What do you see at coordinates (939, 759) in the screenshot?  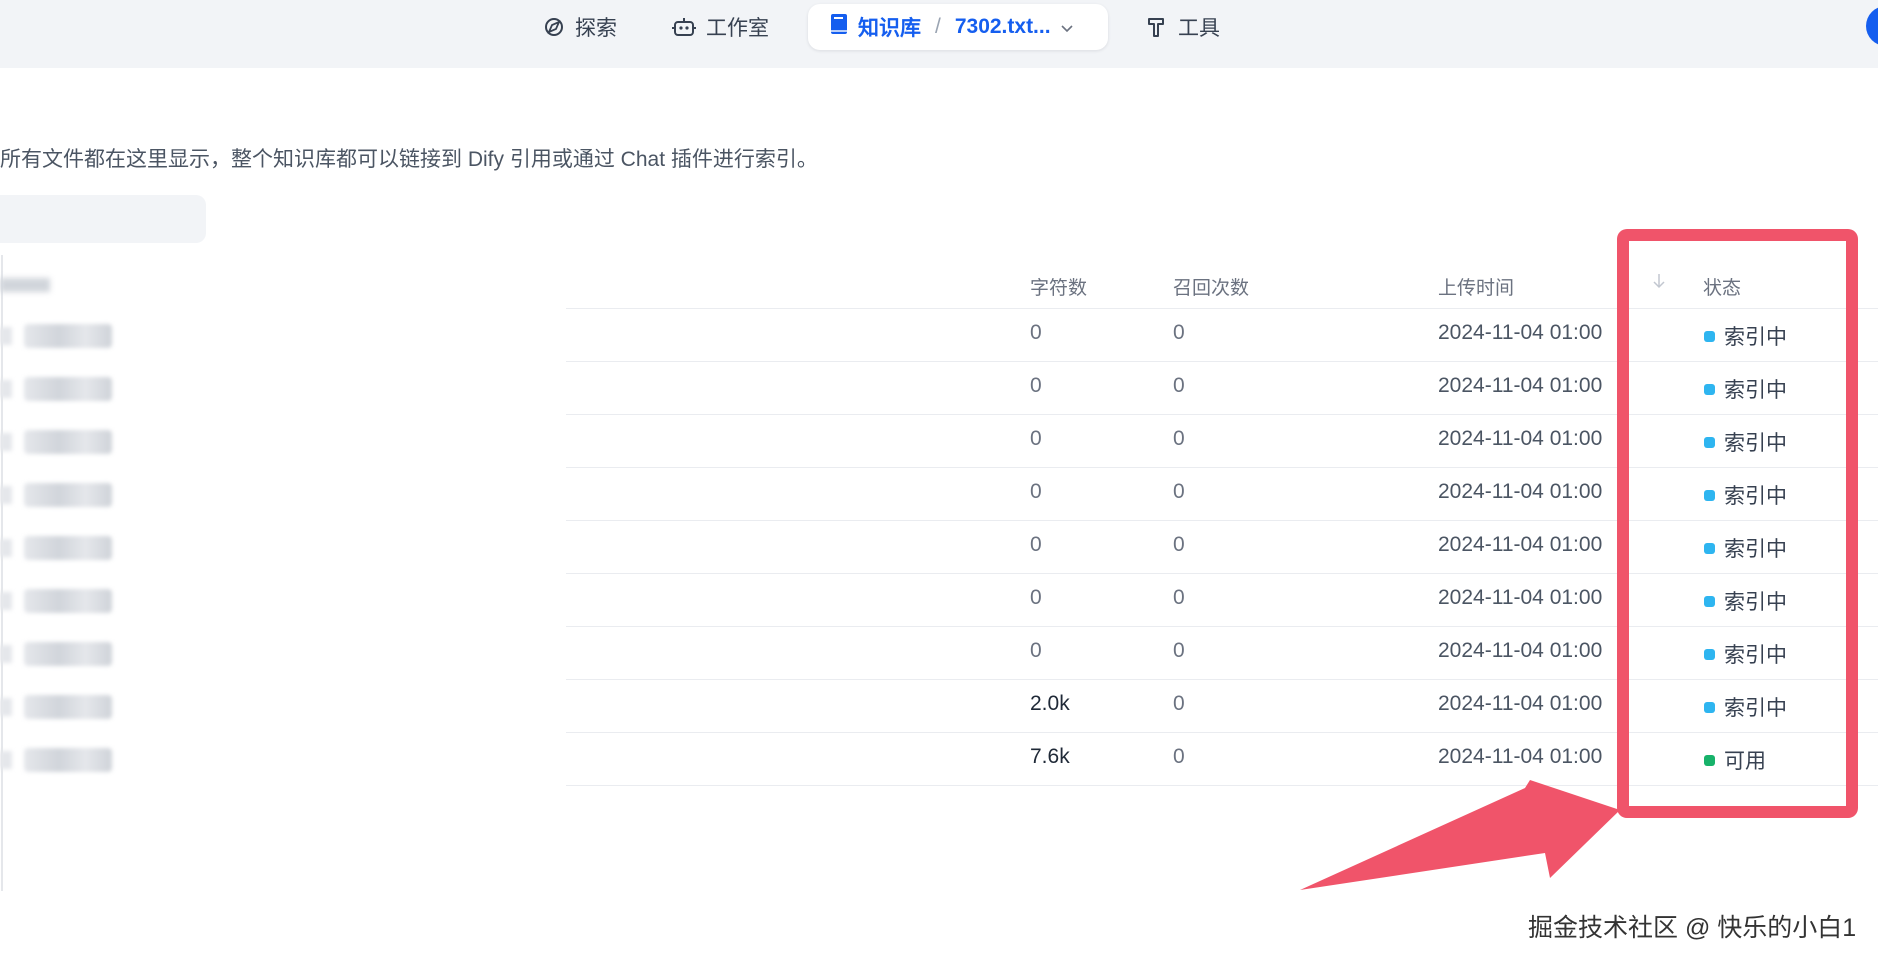 I see `table-row: 7.6k 0 2024-11-04 01:00 可用` at bounding box center [939, 759].